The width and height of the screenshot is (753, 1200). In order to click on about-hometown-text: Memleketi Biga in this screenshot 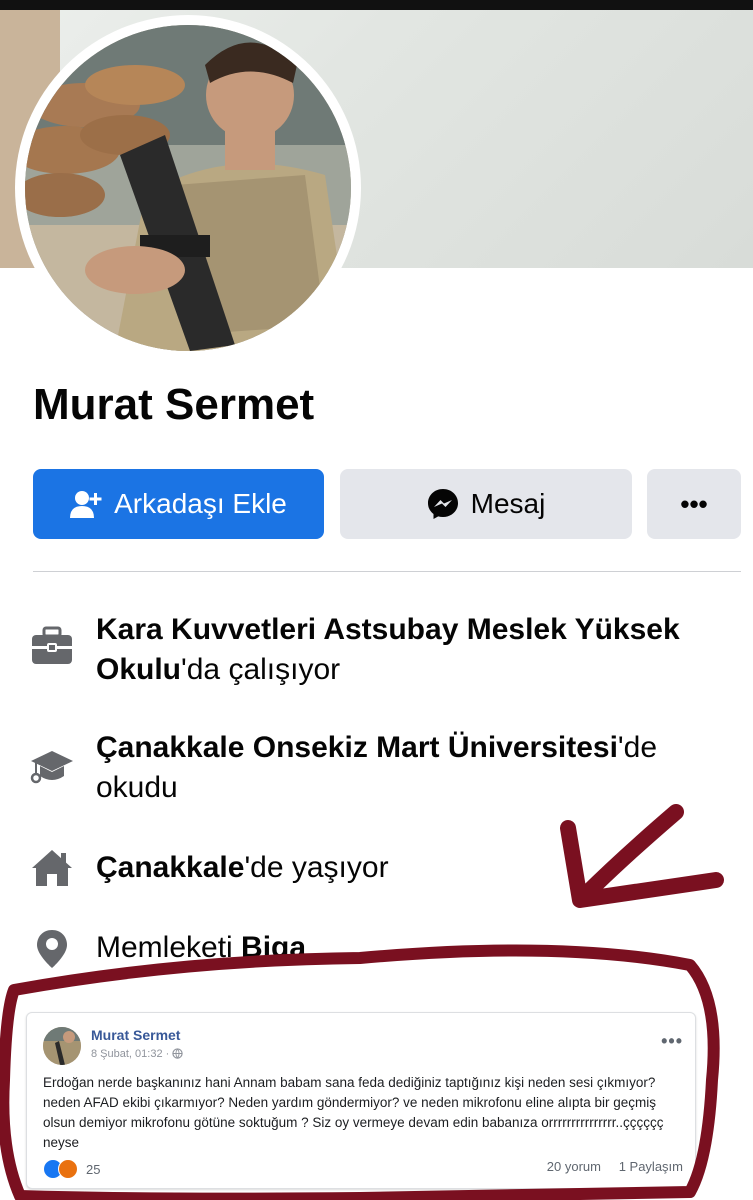, I will do `click(416, 948)`.